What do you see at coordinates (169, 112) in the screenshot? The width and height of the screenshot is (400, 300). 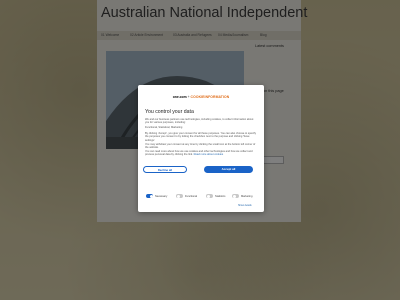 I see `consent-title: You control your data` at bounding box center [169, 112].